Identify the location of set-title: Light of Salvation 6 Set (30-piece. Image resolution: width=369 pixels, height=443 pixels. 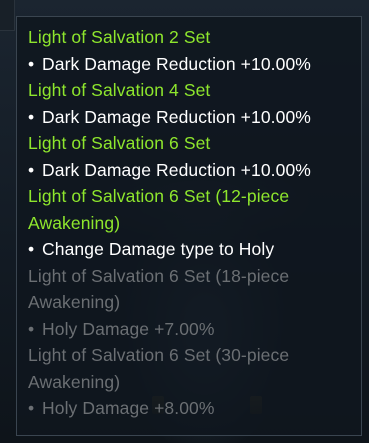
(159, 355).